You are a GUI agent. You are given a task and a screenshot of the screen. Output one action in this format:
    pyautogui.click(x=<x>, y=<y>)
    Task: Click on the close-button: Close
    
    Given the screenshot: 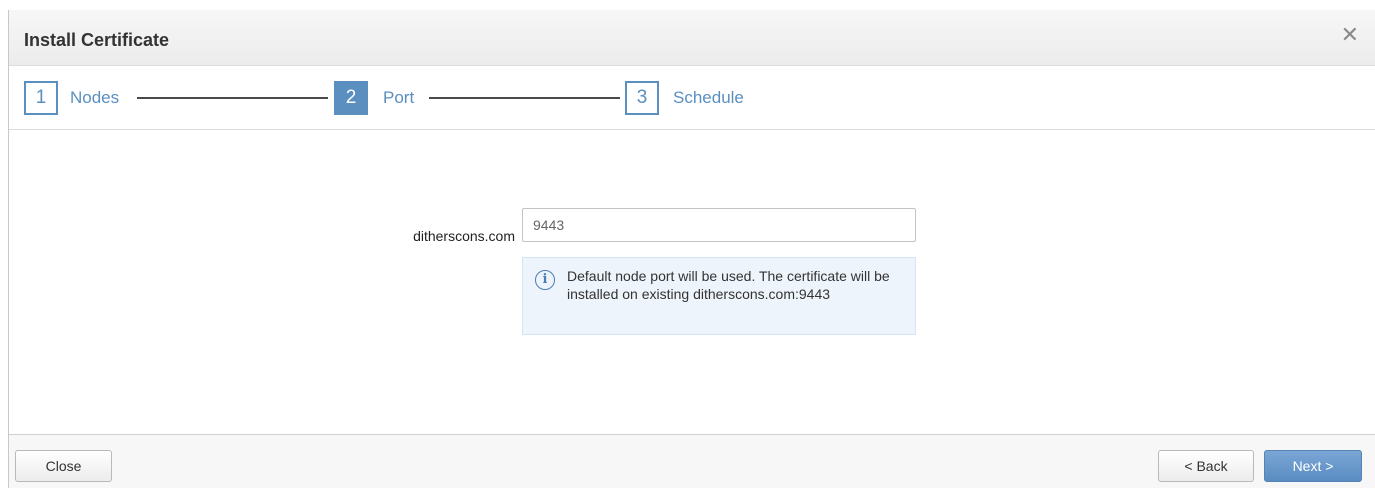 What is the action you would take?
    pyautogui.click(x=63, y=466)
    